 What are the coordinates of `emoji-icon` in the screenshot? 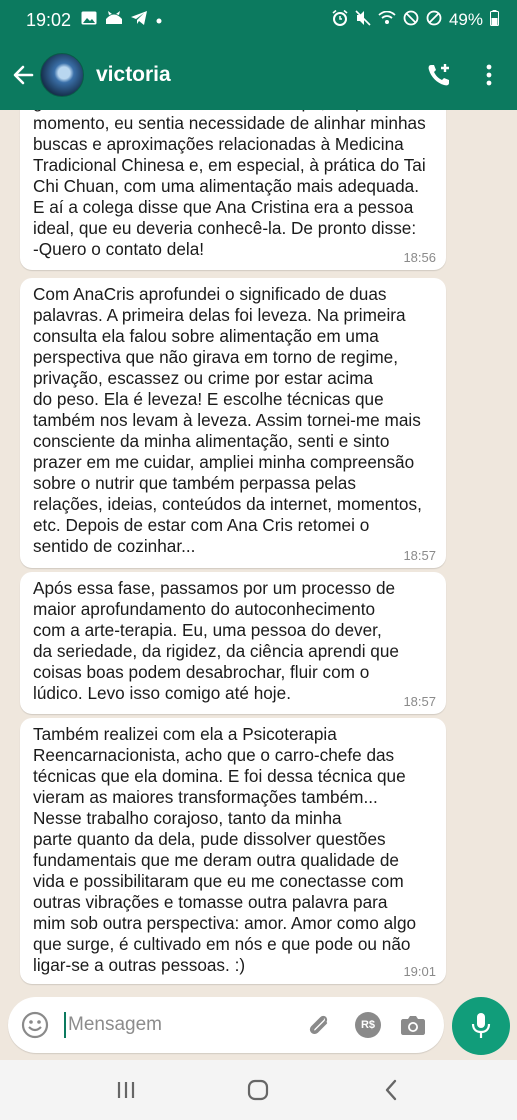 It's located at (35, 1025).